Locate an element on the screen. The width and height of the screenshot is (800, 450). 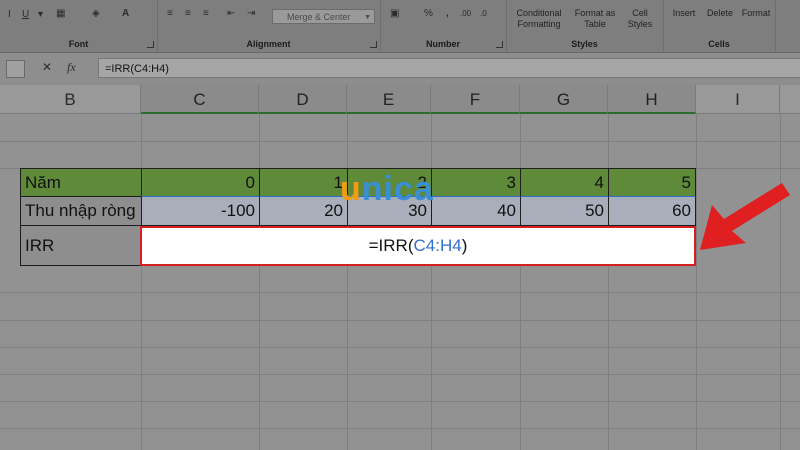
styles-group-label: Styles is located at coordinates (584, 44).